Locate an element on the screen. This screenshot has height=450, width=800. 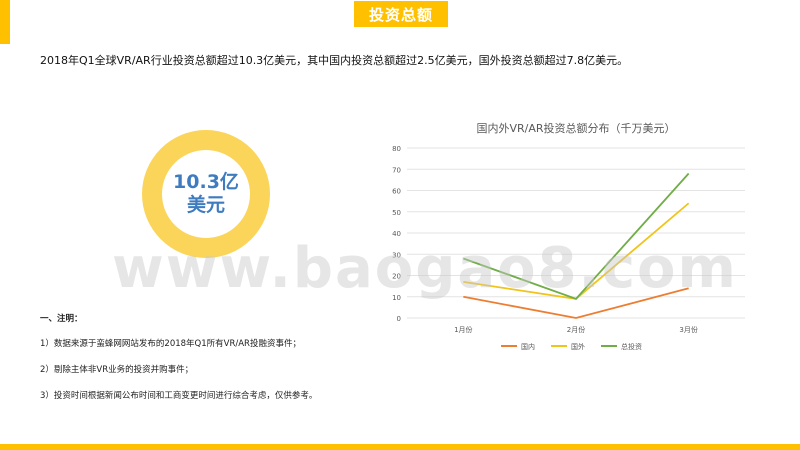
legend-label-0: 国内 is located at coordinates (528, 346).